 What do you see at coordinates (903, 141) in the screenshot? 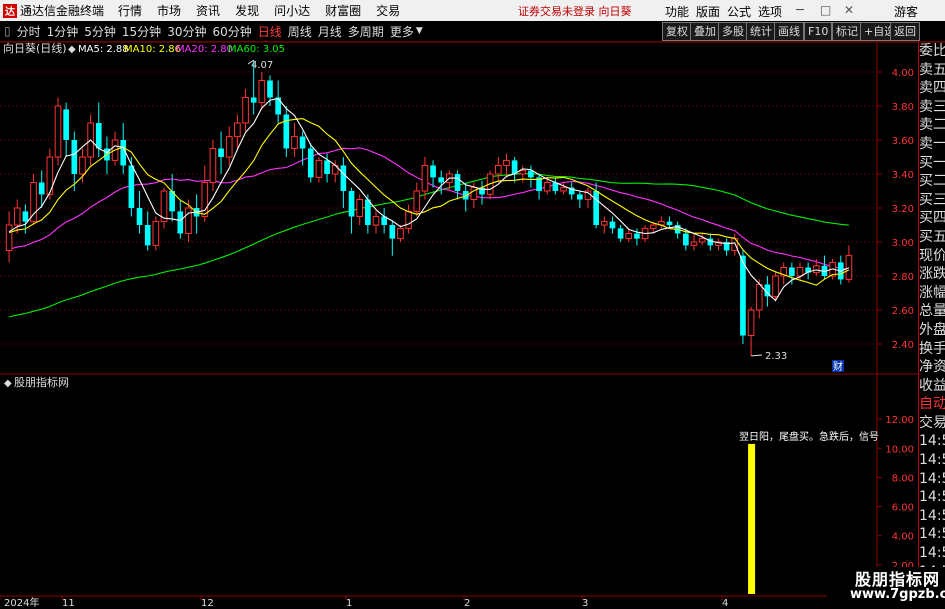
I see `price-tick-label: 3.60` at bounding box center [903, 141].